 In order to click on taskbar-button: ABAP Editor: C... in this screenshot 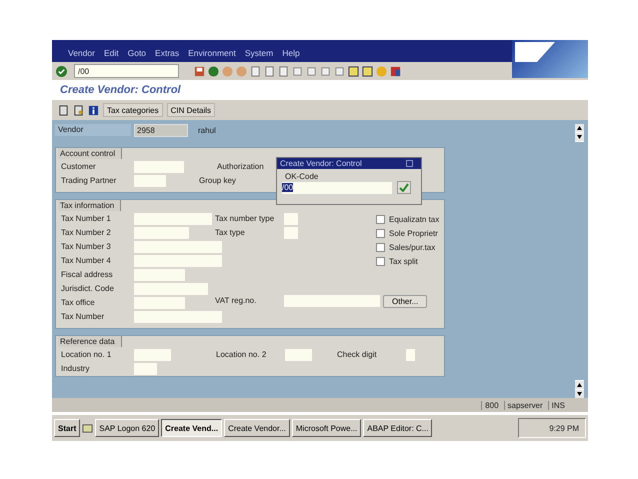, I will do `click(397, 428)`.